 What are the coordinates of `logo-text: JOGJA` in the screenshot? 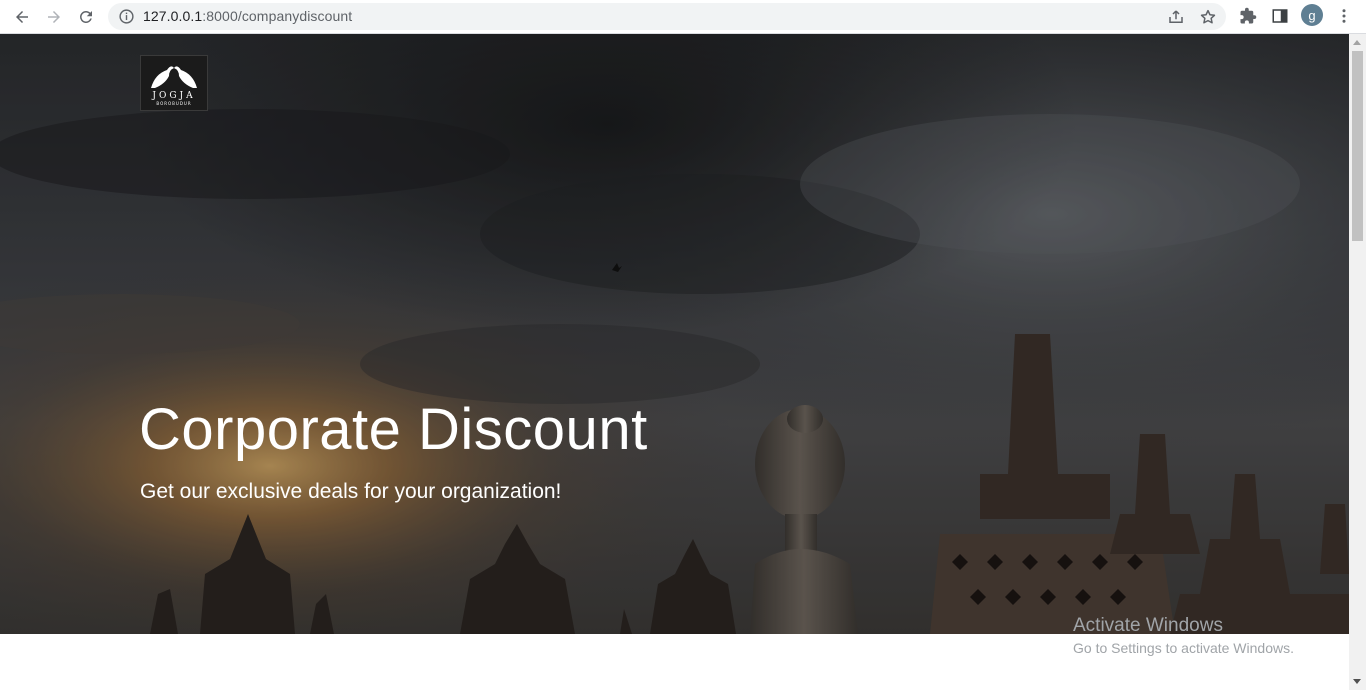 It's located at (173, 96).